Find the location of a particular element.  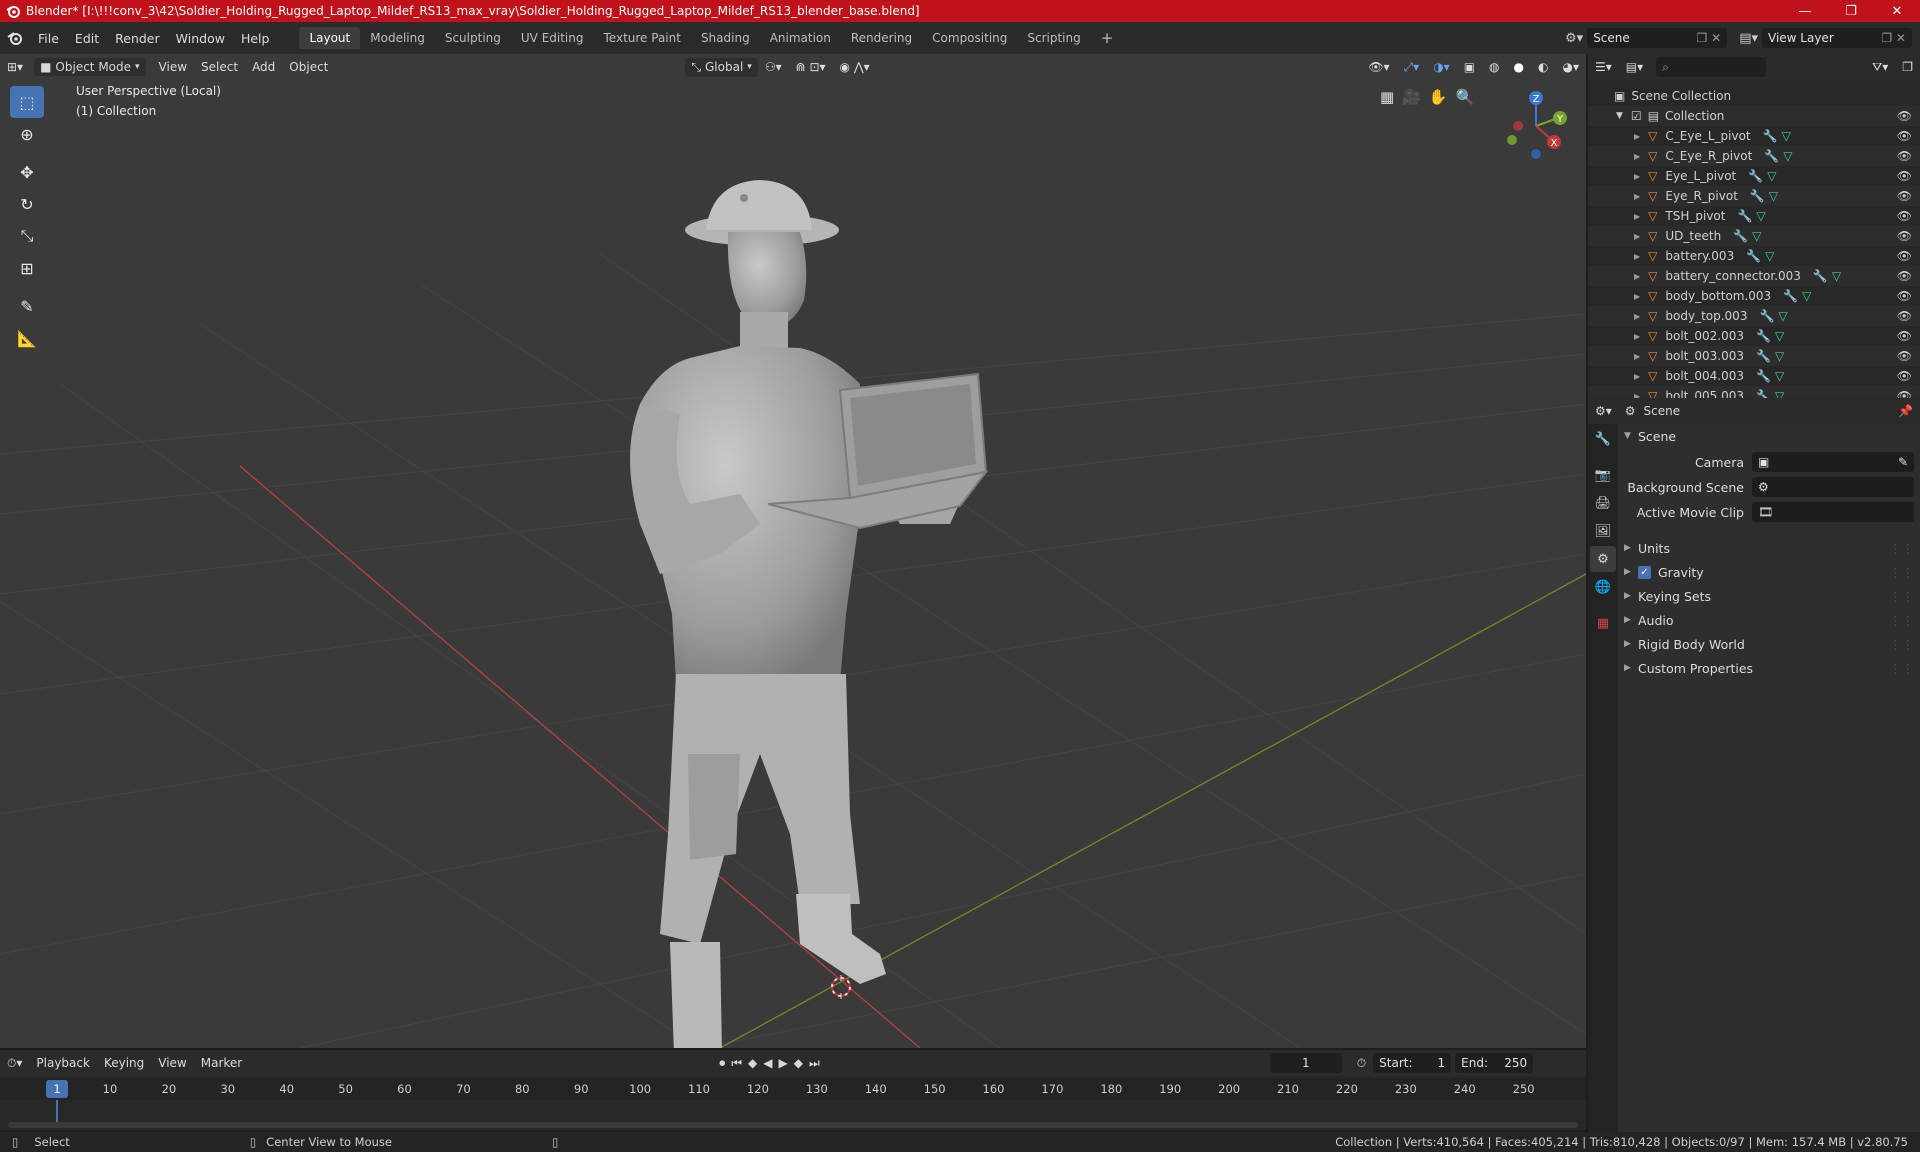

maximize-button: ❐ is located at coordinates (1851, 11).